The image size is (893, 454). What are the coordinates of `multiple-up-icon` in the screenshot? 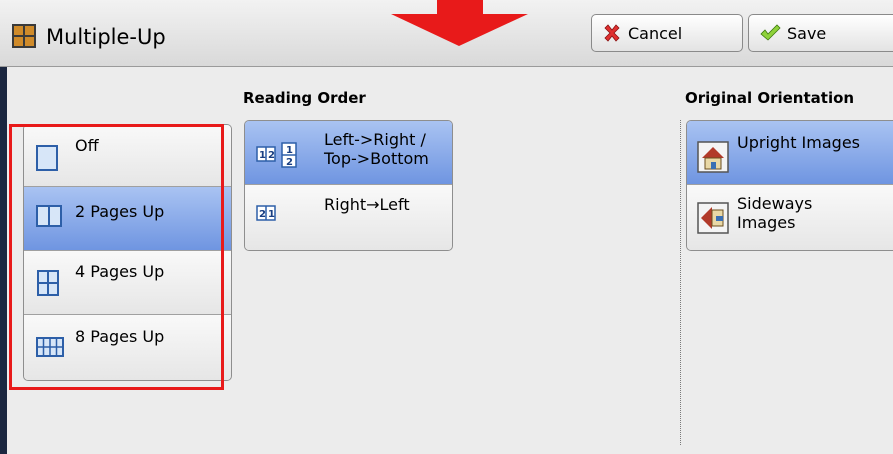 It's located at (24, 36).